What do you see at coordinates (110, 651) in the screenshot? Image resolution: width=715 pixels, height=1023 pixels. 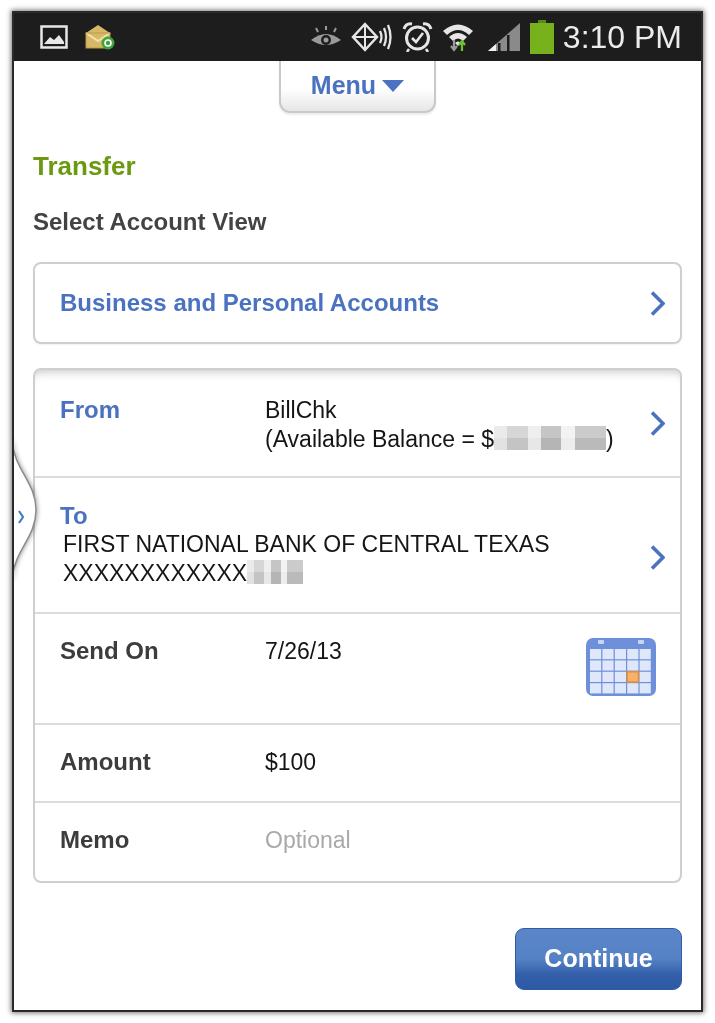 I see `field-label: Send On` at bounding box center [110, 651].